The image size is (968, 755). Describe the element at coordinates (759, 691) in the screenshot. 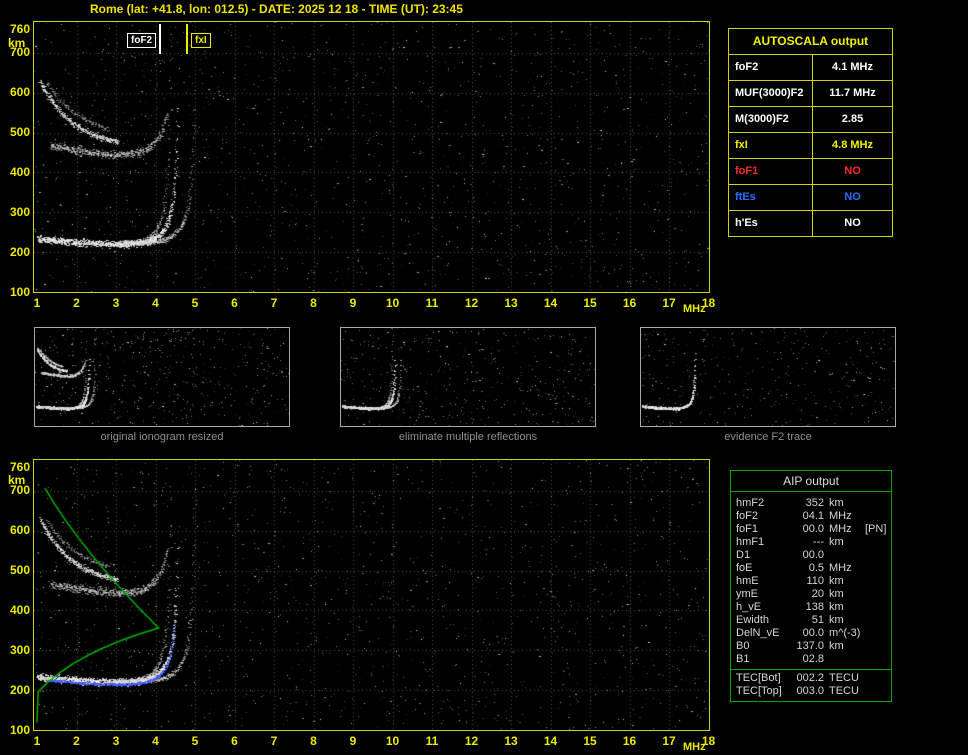

I see `aip-row-label: TEC[Top]` at that location.